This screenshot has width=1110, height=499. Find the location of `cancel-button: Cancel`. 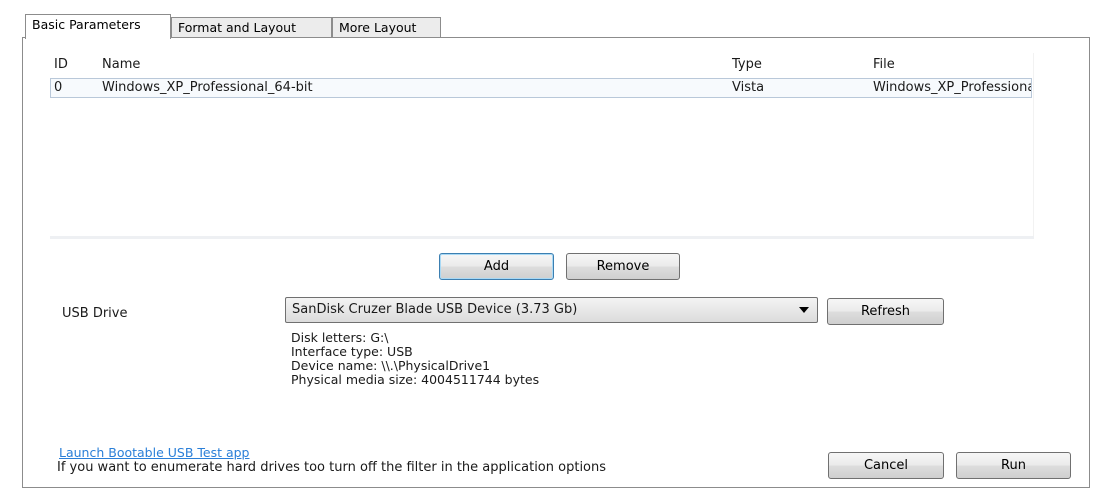

cancel-button: Cancel is located at coordinates (886, 465).